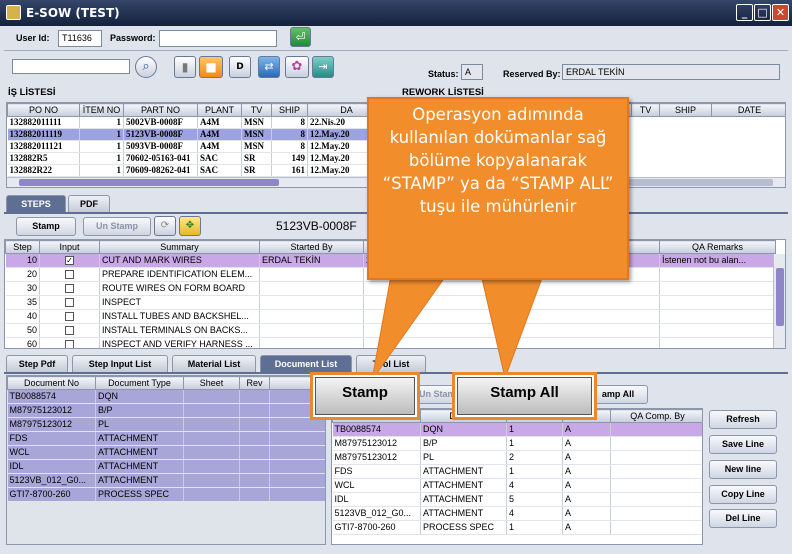 The image size is (792, 554). What do you see at coordinates (411, 325) in the screenshot?
I see `callout-pointer-left` at bounding box center [411, 325].